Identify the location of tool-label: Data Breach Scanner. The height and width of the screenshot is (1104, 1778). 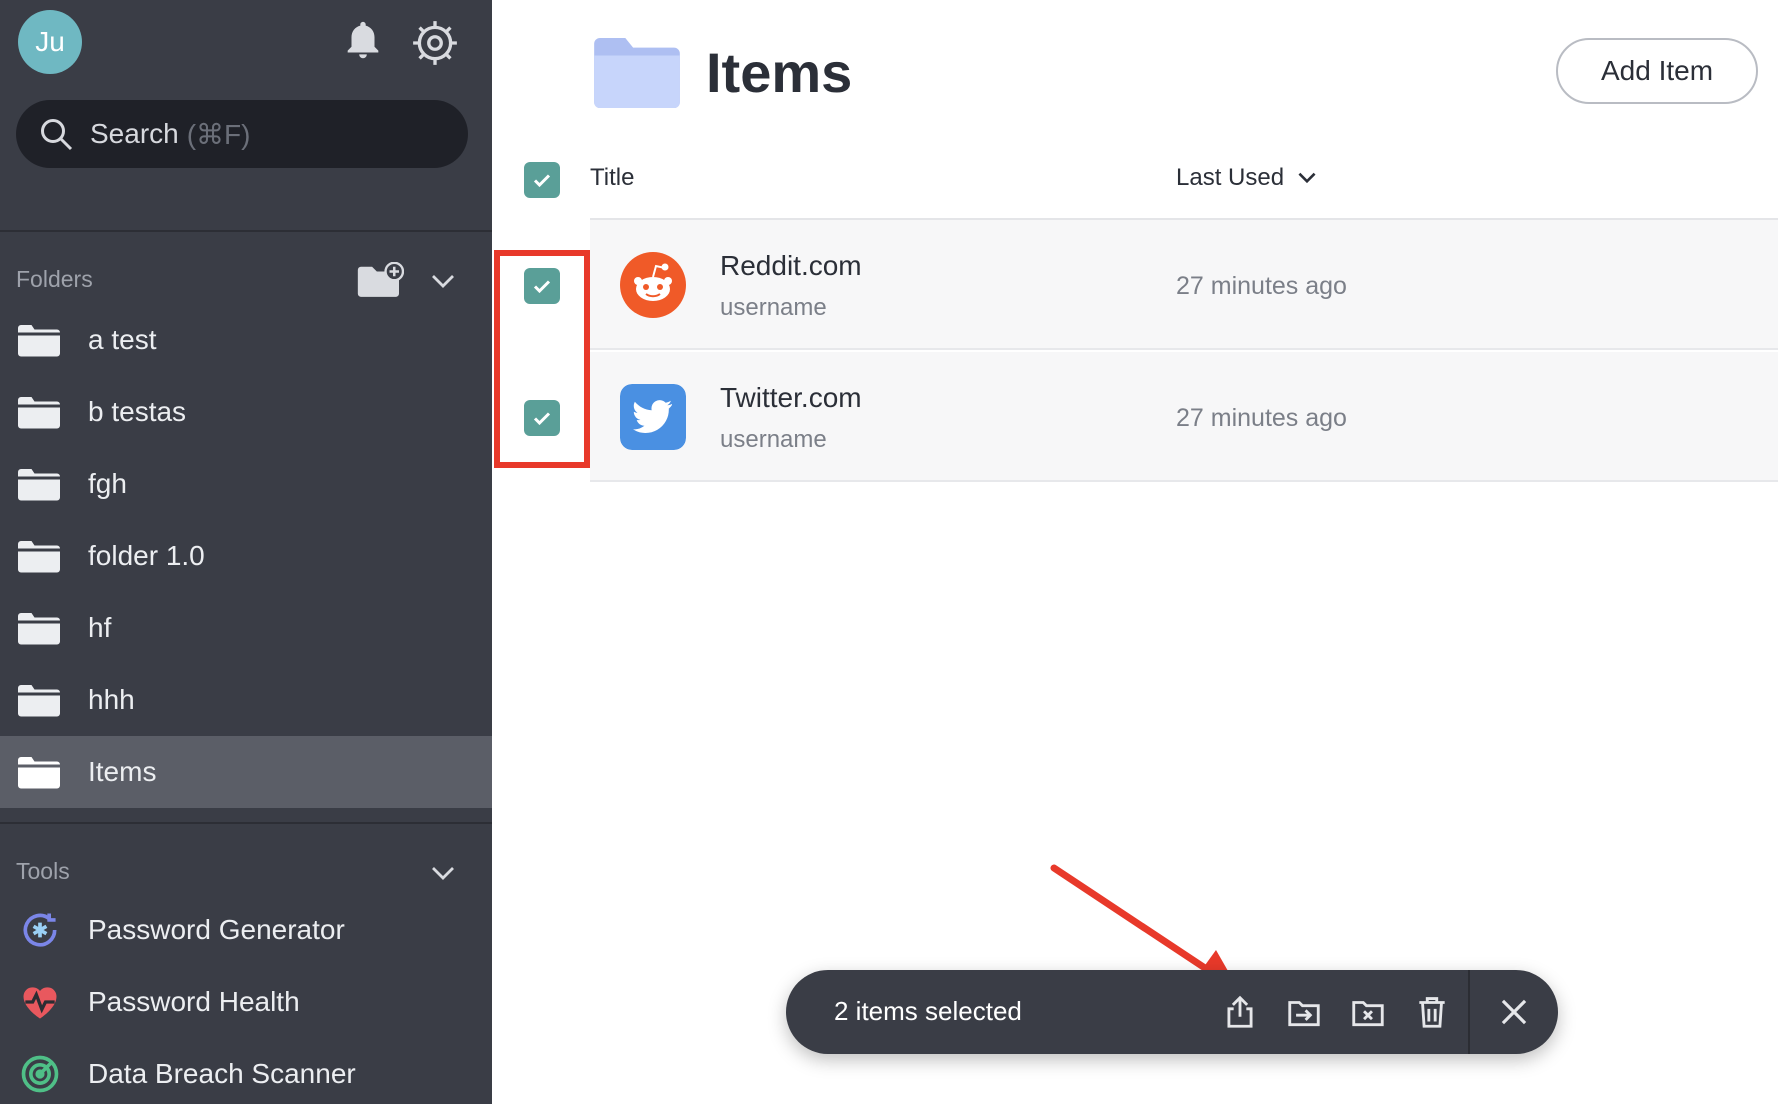
(222, 1073).